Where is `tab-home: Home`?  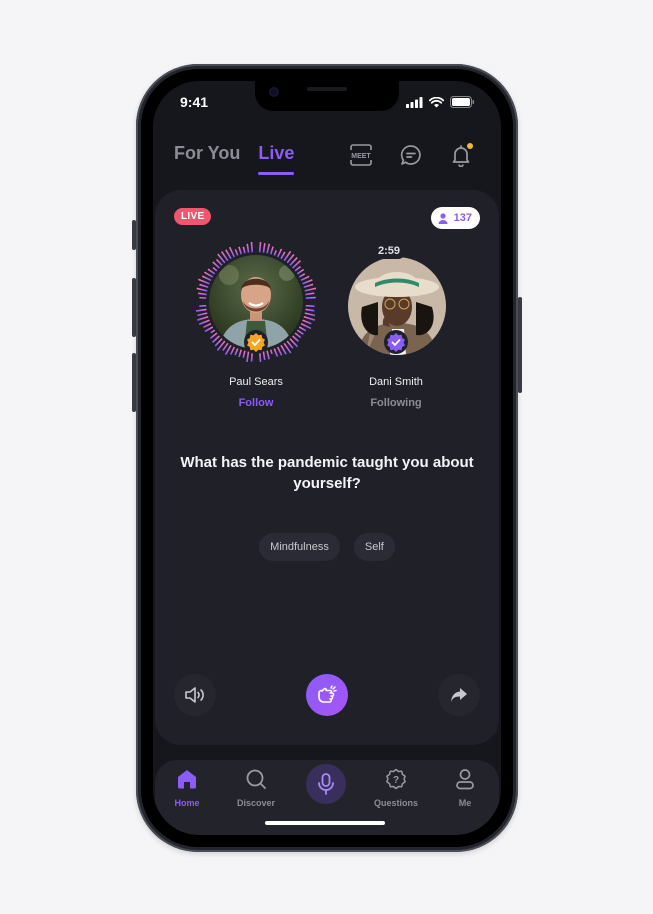 tab-home: Home is located at coordinates (187, 788).